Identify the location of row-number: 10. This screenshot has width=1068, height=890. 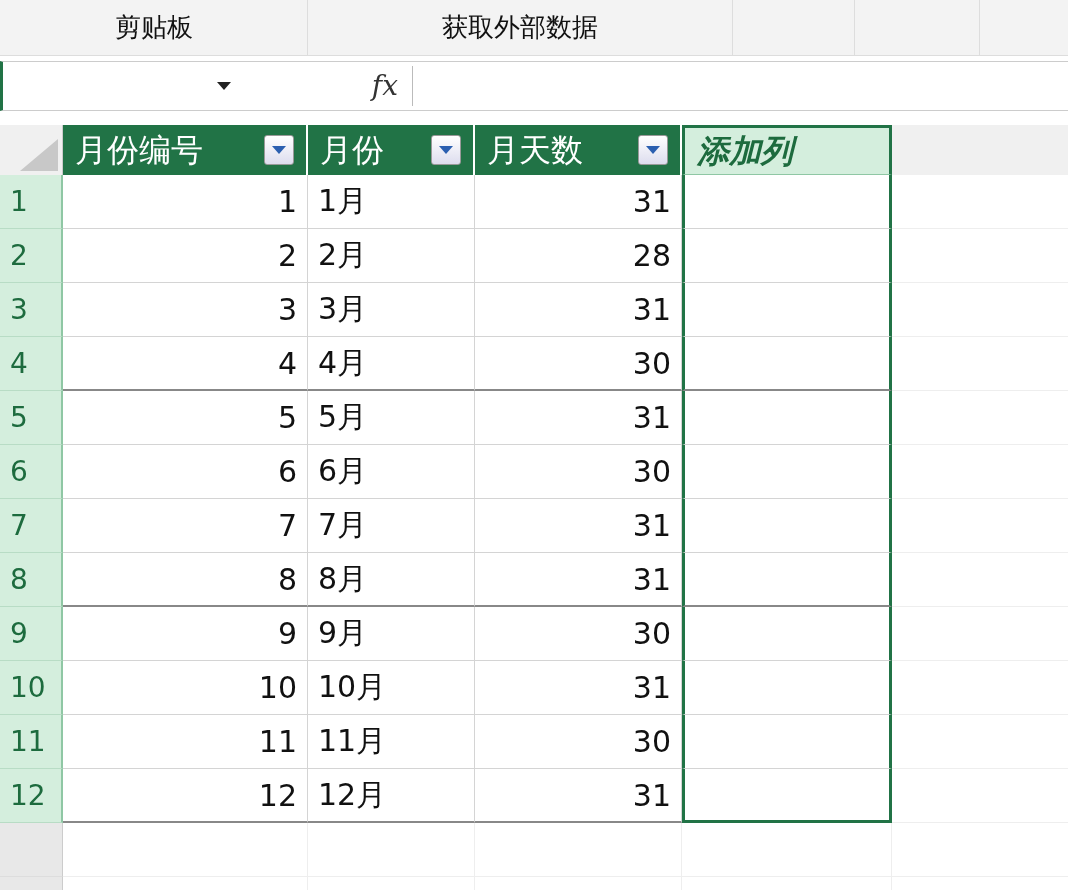
(31, 688).